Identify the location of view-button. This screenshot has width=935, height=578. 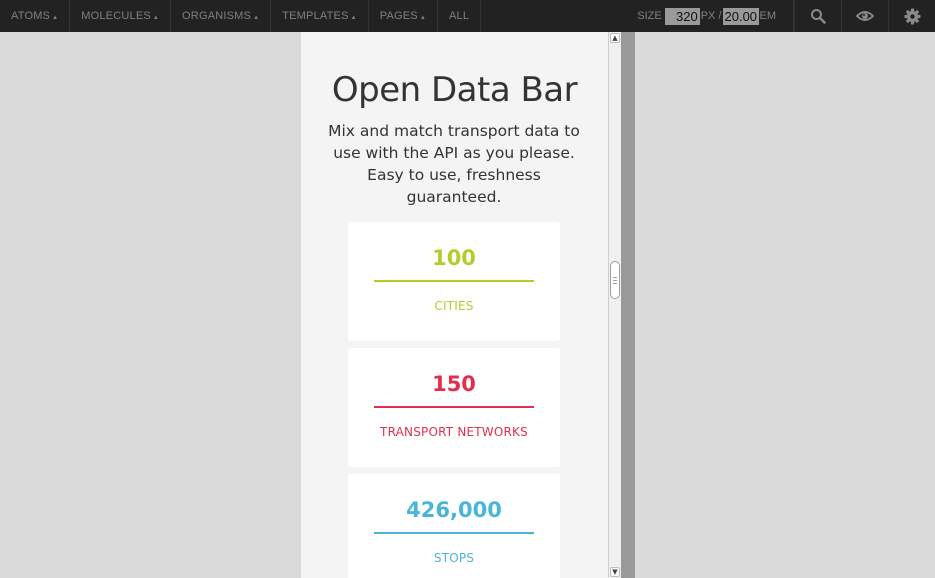
(864, 16).